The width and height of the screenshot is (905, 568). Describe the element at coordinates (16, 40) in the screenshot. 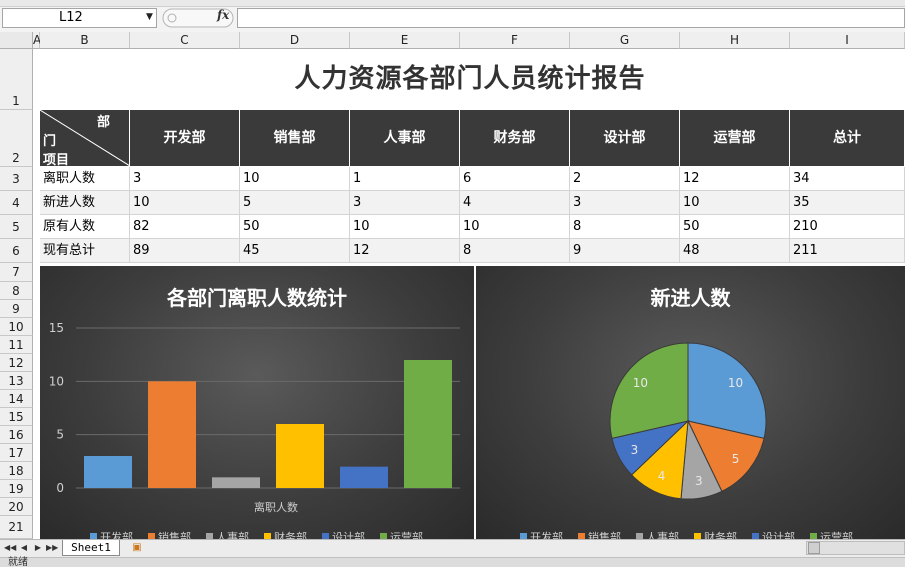

I see `select-all-corner` at that location.